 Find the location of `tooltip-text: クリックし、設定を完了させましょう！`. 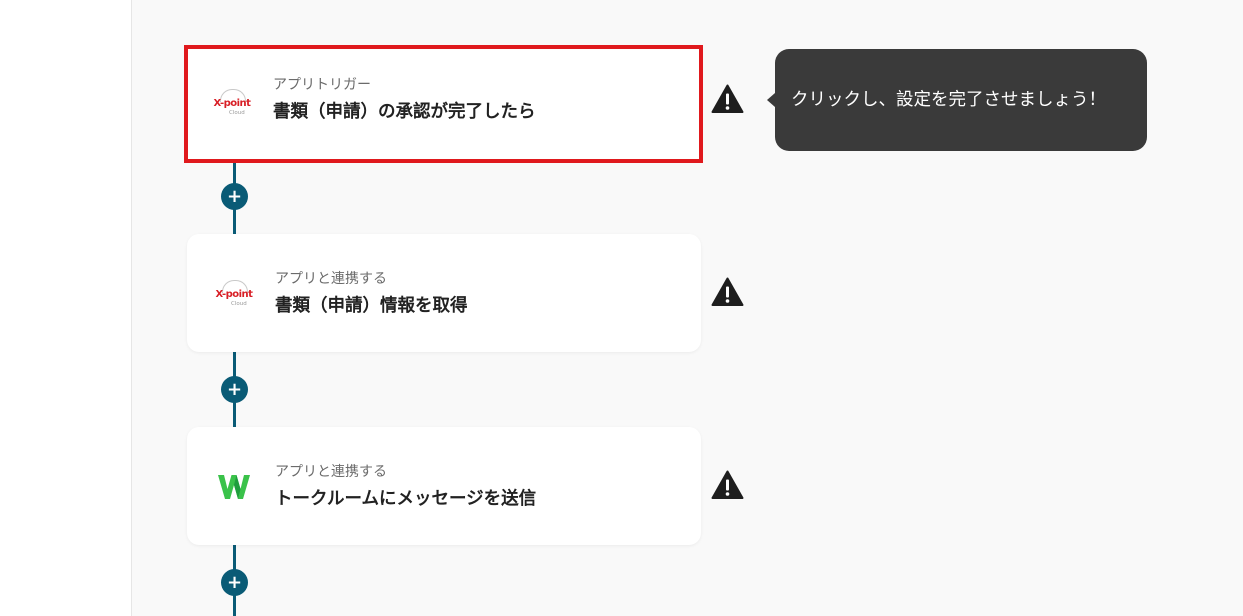

tooltip-text: クリックし、設定を完了させましょう！ is located at coordinates (948, 100).